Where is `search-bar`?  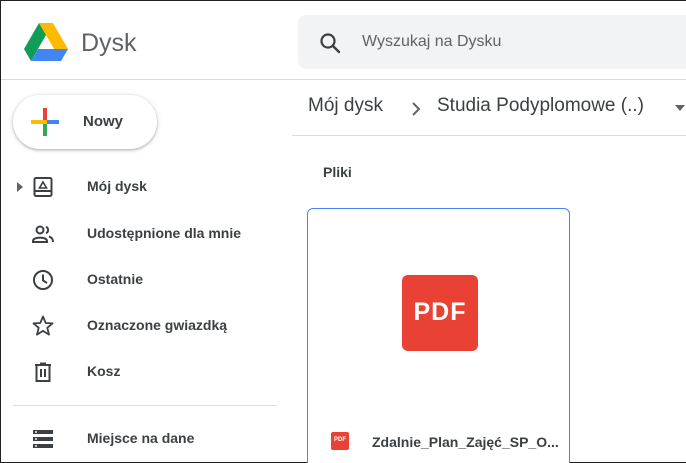 search-bar is located at coordinates (492, 42).